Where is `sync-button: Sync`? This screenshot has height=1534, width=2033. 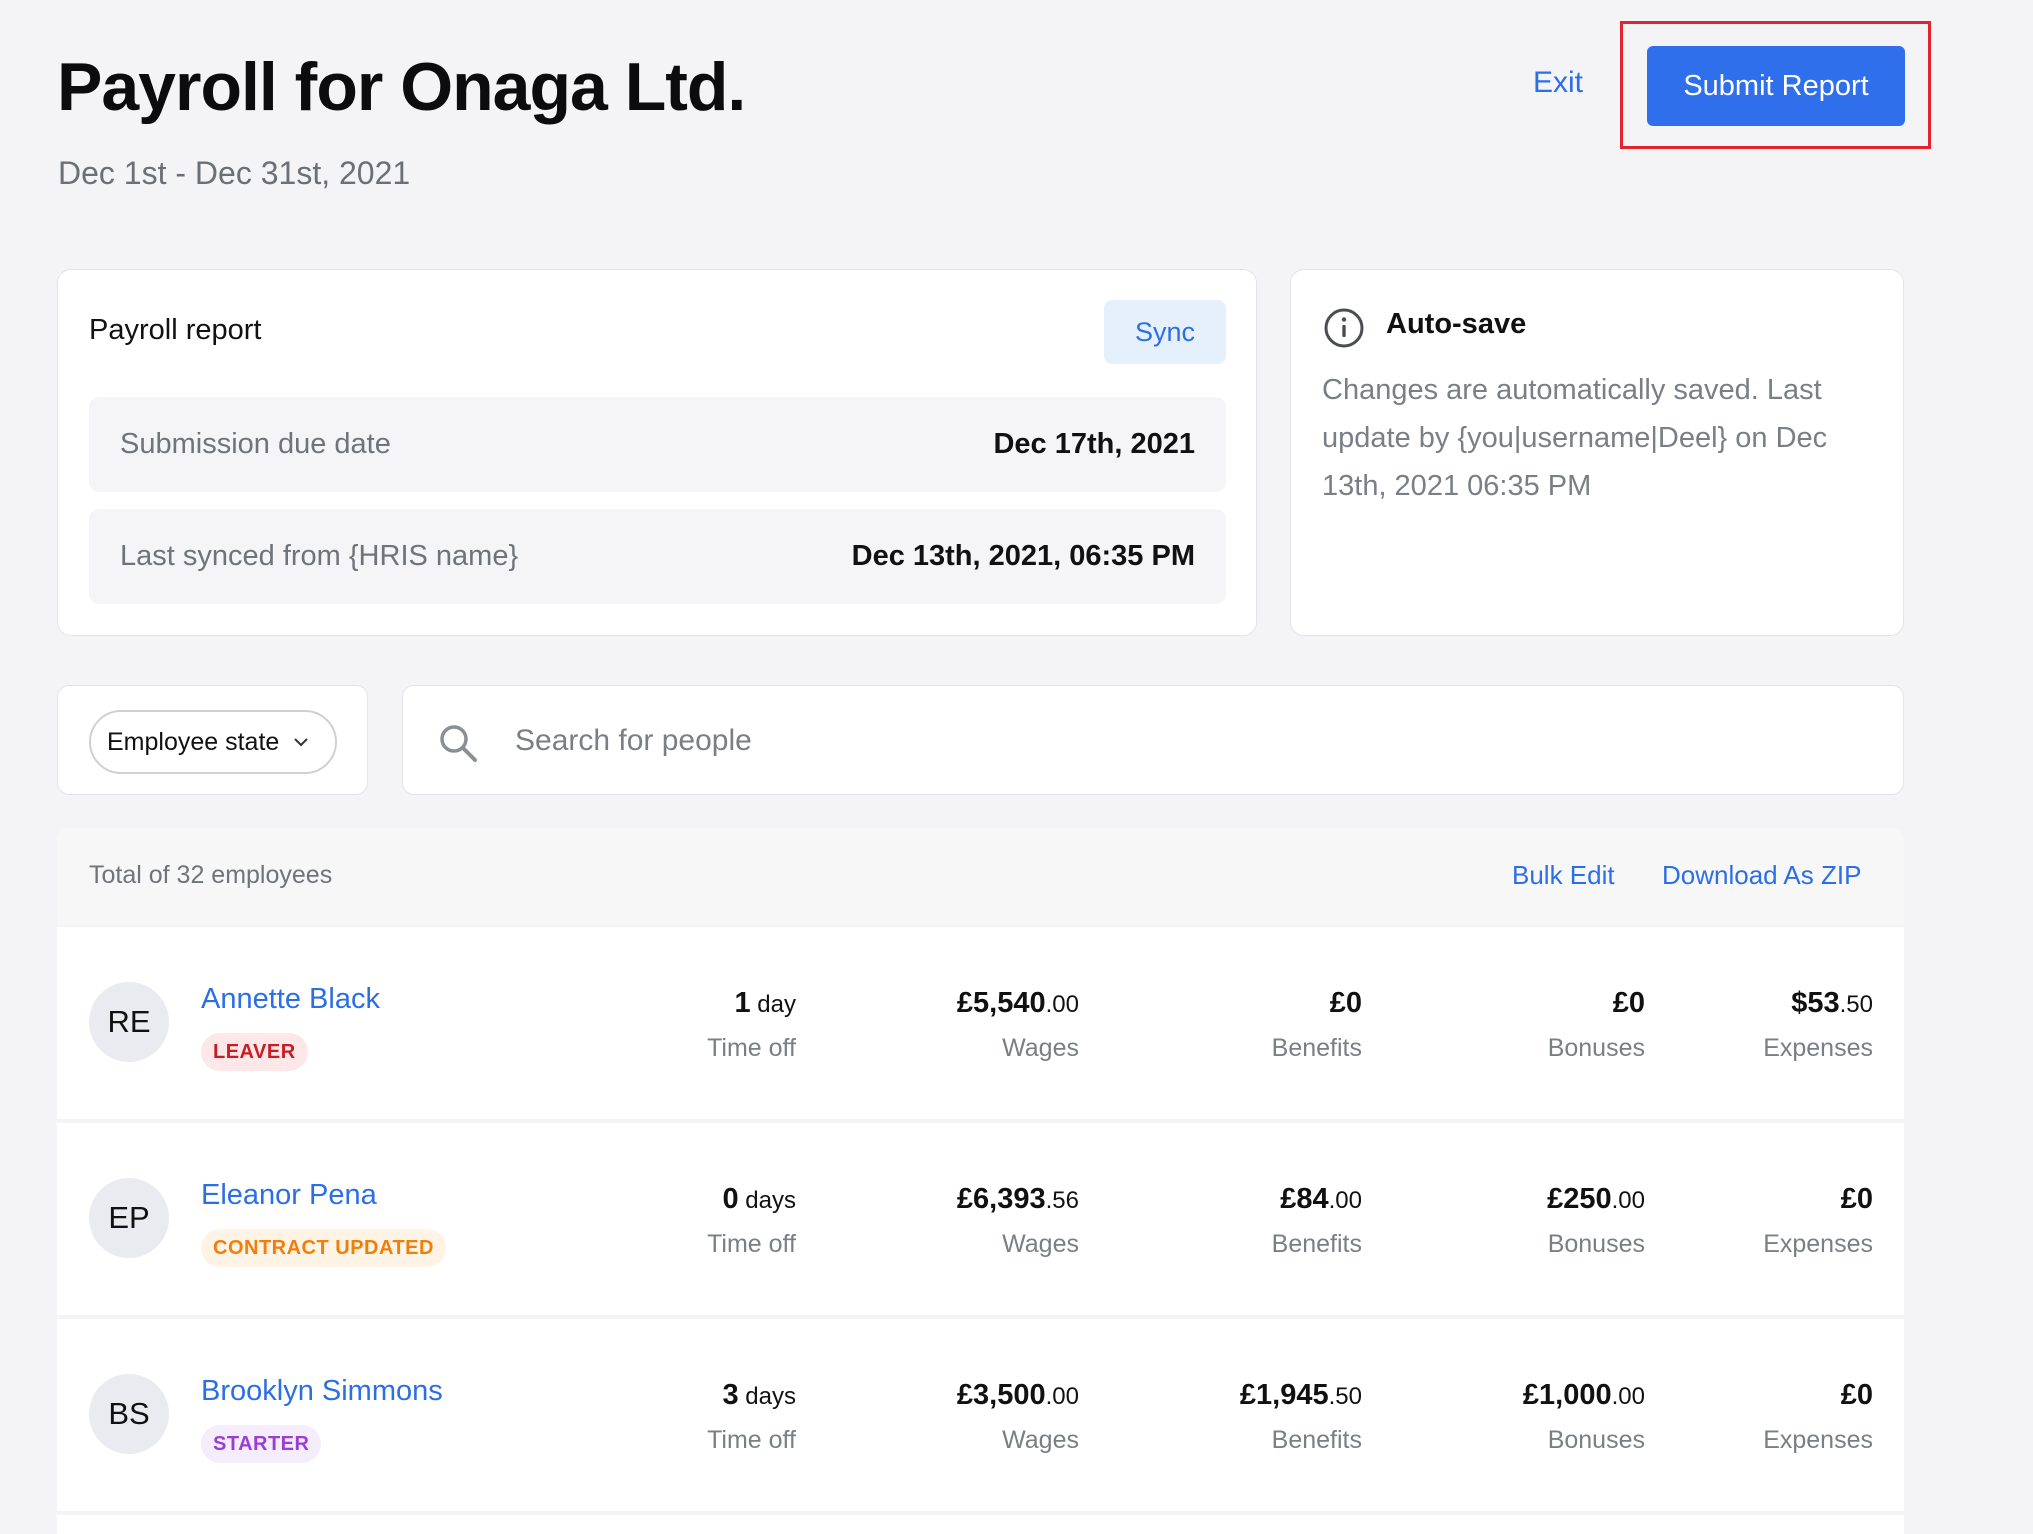 sync-button: Sync is located at coordinates (1165, 332).